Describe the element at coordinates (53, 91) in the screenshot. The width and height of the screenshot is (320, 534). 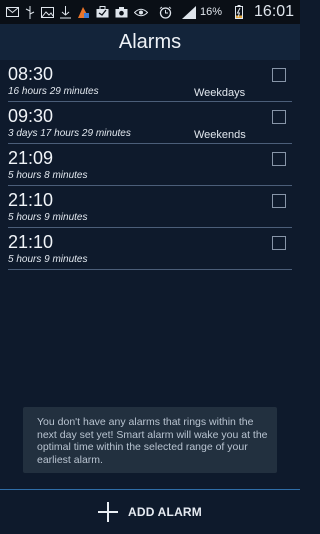
I see `alarm-remaining: 16 hours 29 minutes` at that location.